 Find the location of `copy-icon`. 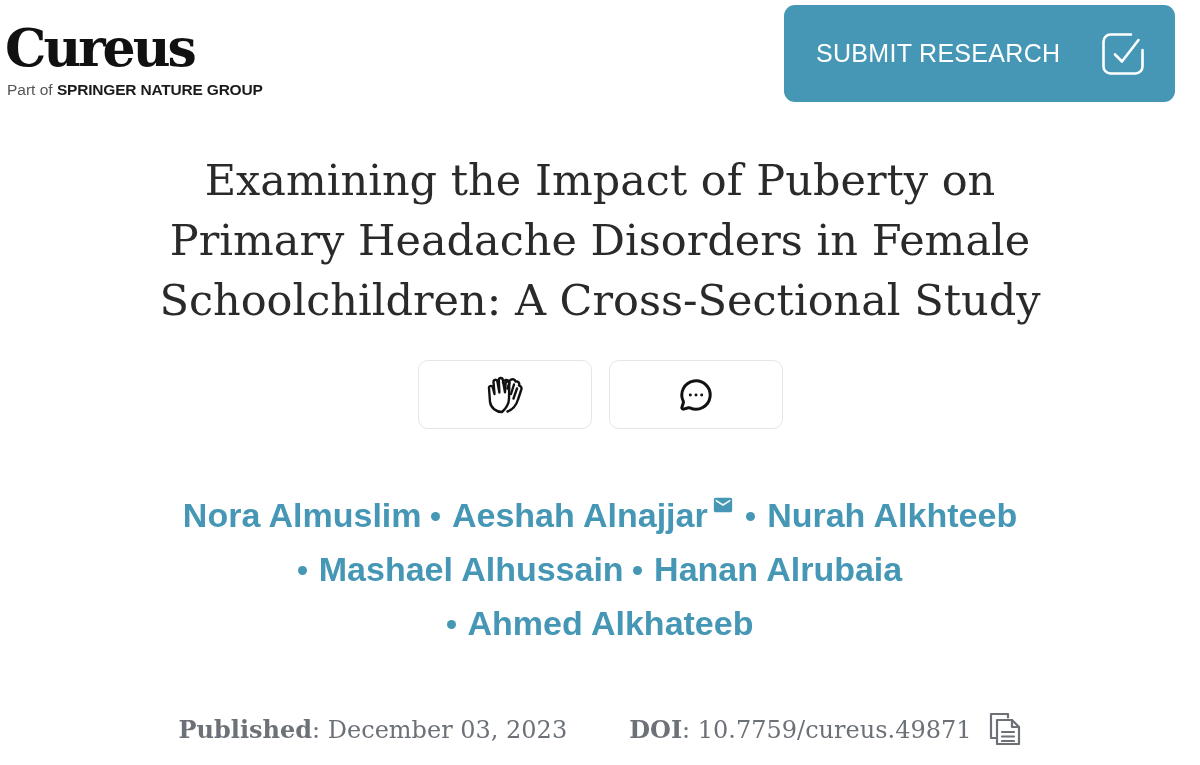

copy-icon is located at coordinates (1005, 729).